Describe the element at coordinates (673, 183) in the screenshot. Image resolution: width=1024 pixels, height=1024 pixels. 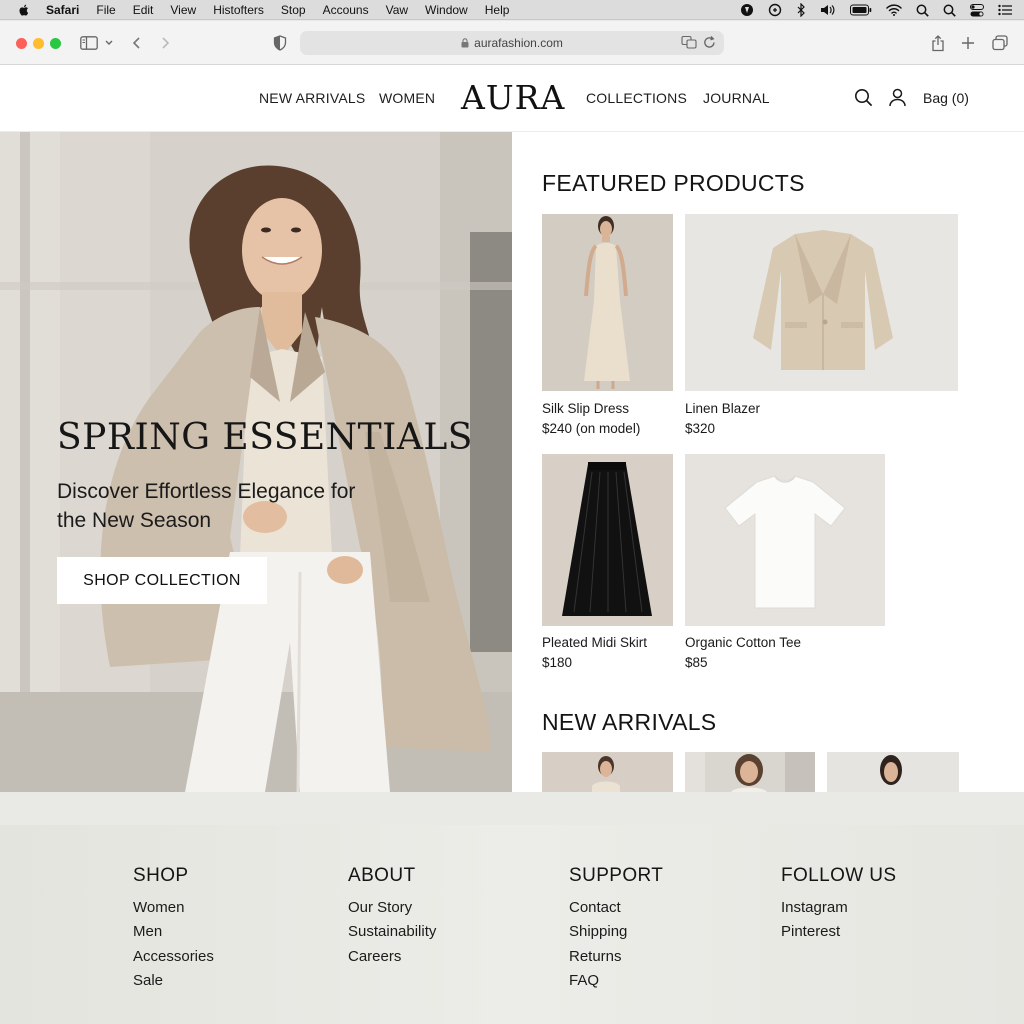
I see `featured-products-title: FEATURED PRODUCTS` at that location.